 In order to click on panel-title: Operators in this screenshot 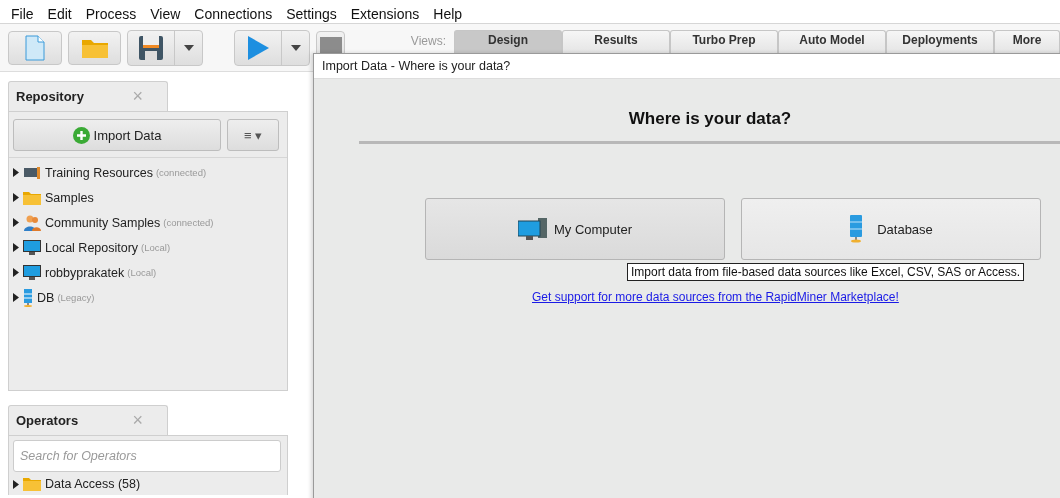, I will do `click(47, 420)`.